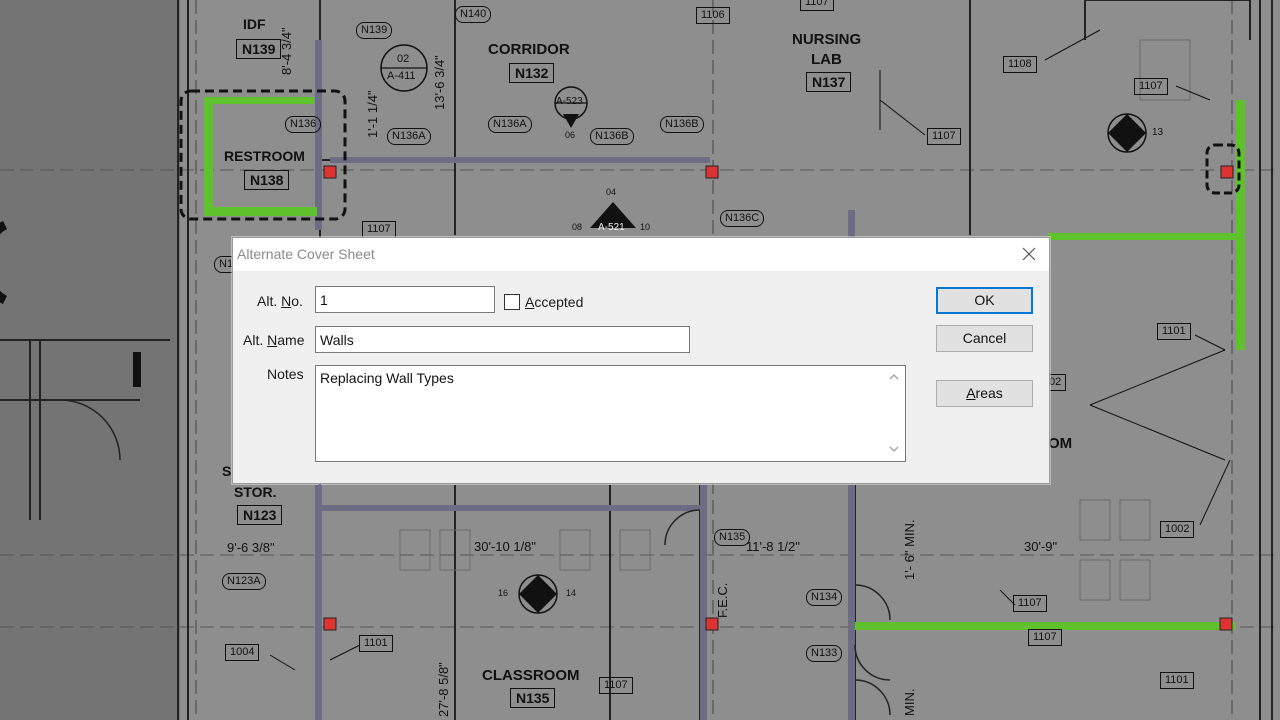  I want to click on close-icon, so click(1029, 254).